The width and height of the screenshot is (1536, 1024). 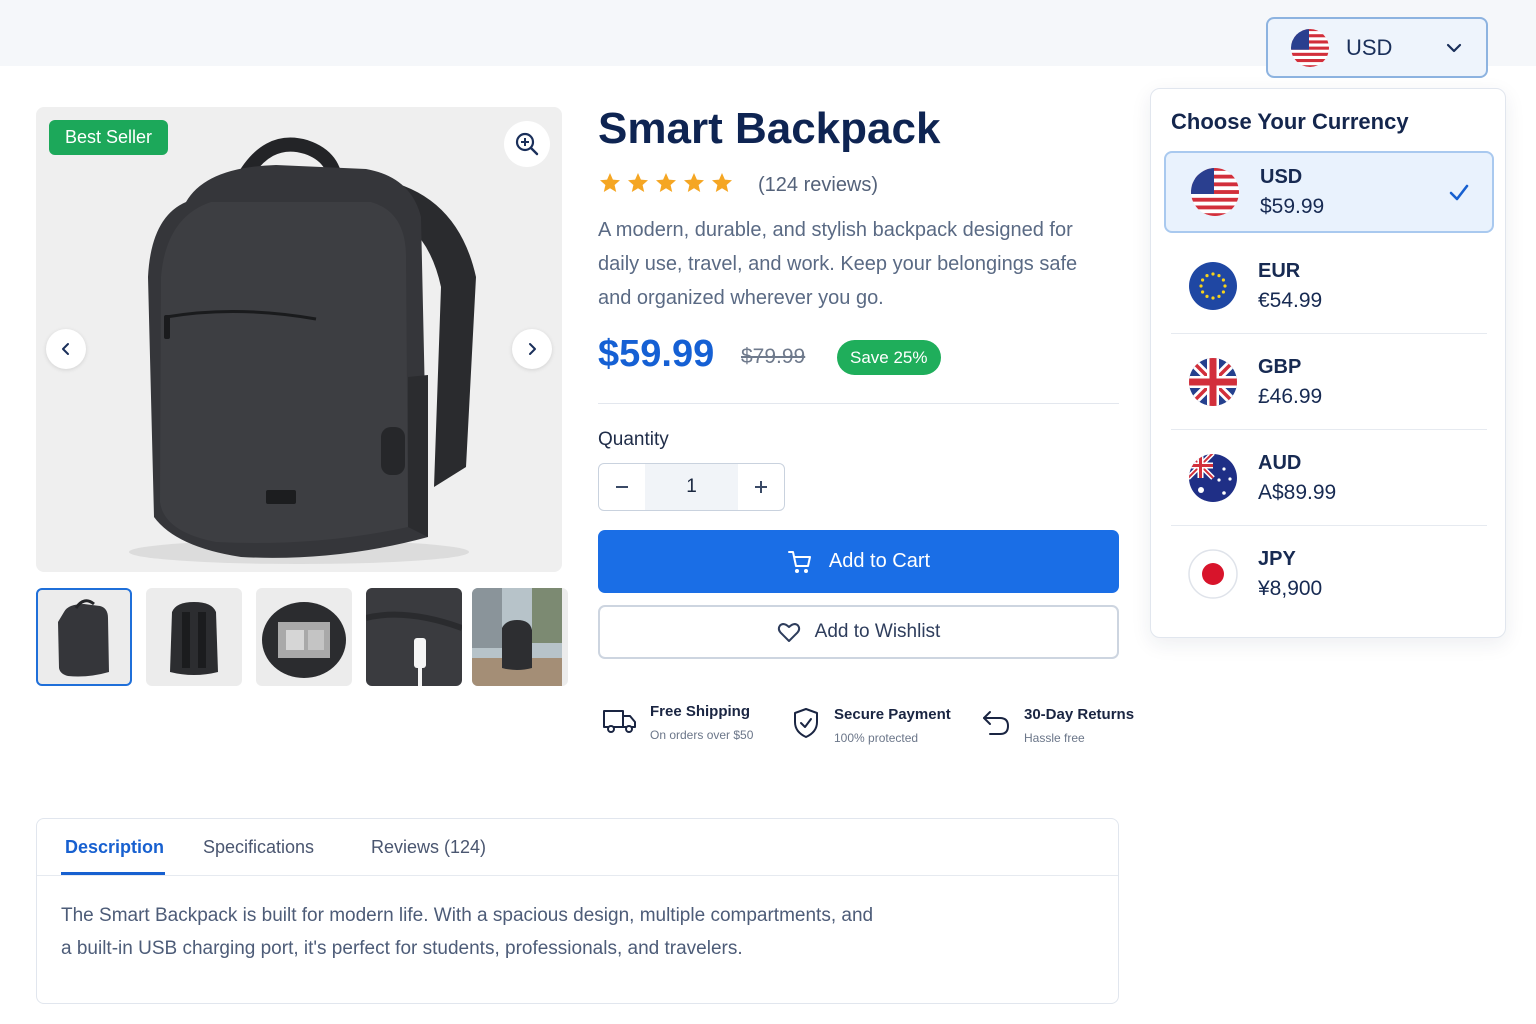 I want to click on add-to-cart-label: Add to Cart, so click(x=879, y=561).